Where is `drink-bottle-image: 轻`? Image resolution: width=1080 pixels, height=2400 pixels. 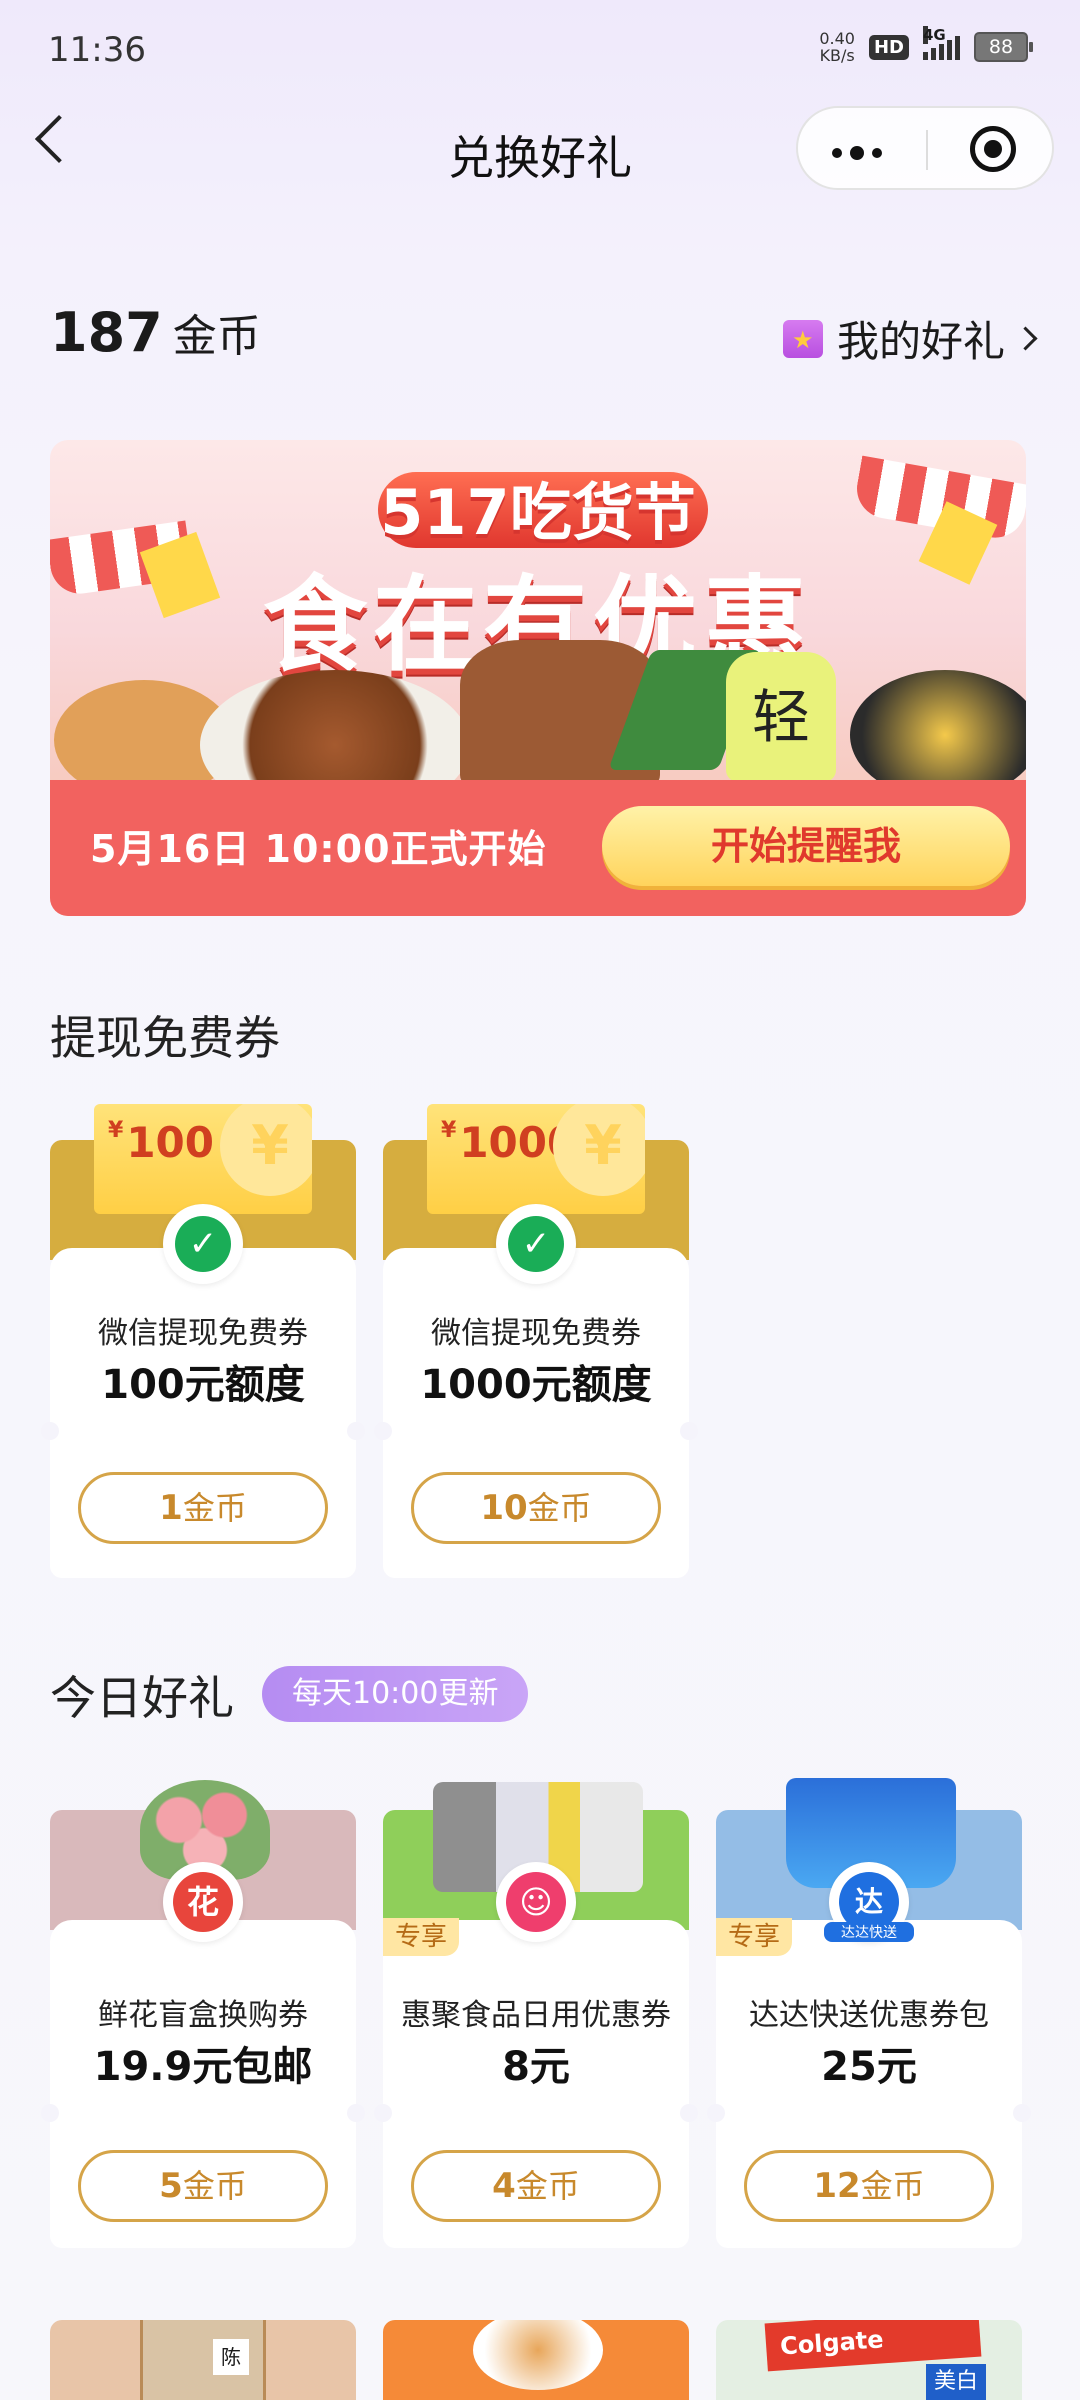
drink-bottle-image: 轻 is located at coordinates (781, 717).